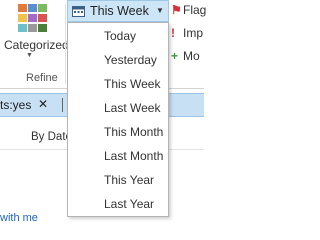  Describe the element at coordinates (132, 108) in the screenshot. I see `menu-item-label: Last Week` at that location.